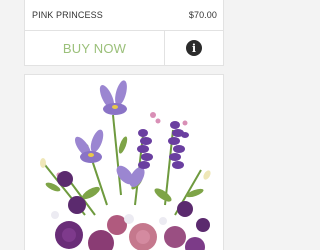 This screenshot has width=320, height=250. I want to click on product-name-row: PINK PRINCESS $70.00, so click(124, 15).